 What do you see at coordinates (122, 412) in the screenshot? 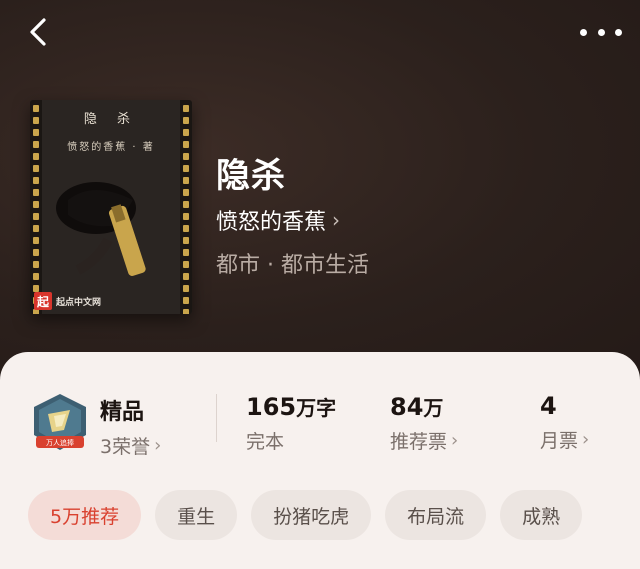
I see `honor-label: 精品` at bounding box center [122, 412].